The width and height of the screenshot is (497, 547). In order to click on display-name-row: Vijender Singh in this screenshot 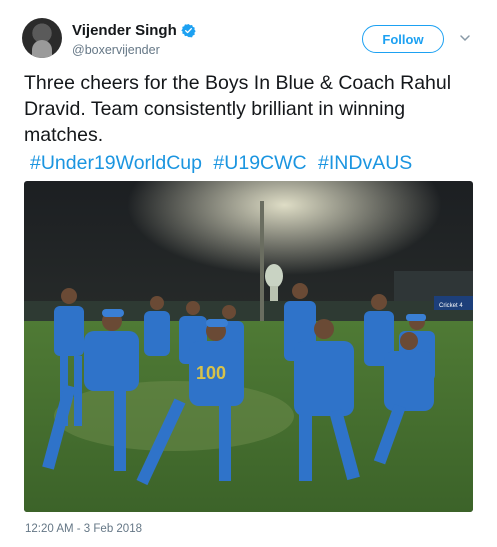, I will do `click(134, 30)`.